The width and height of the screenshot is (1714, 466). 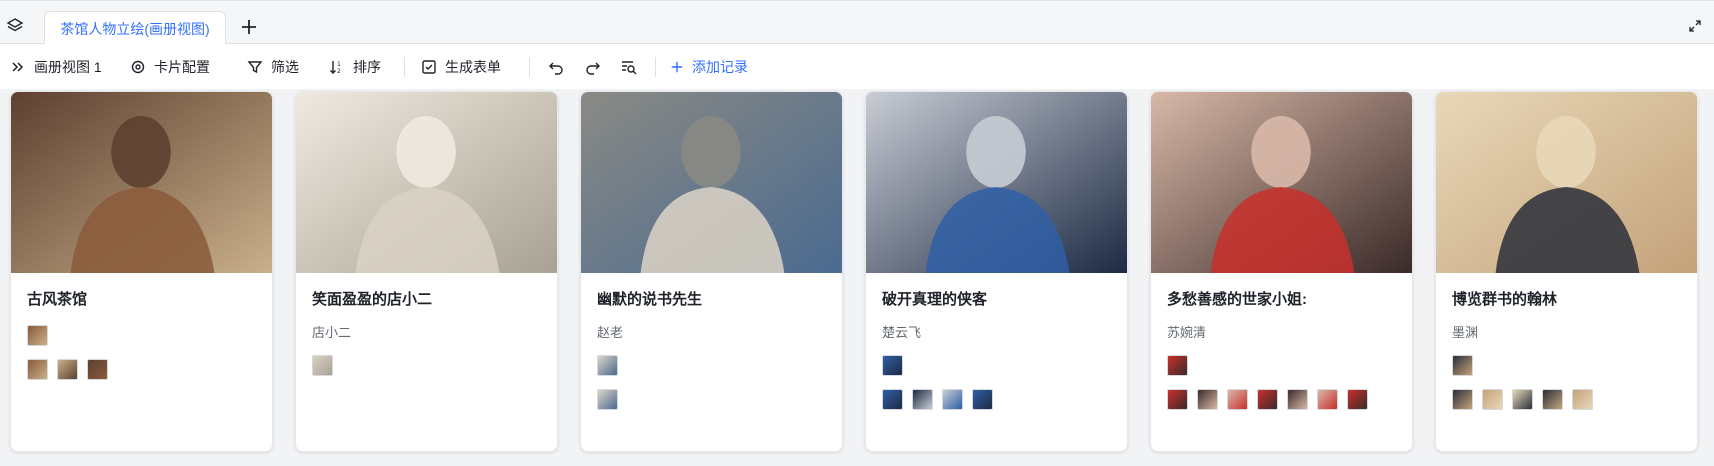 I want to click on generate-form-button: 生成表单, so click(x=471, y=67).